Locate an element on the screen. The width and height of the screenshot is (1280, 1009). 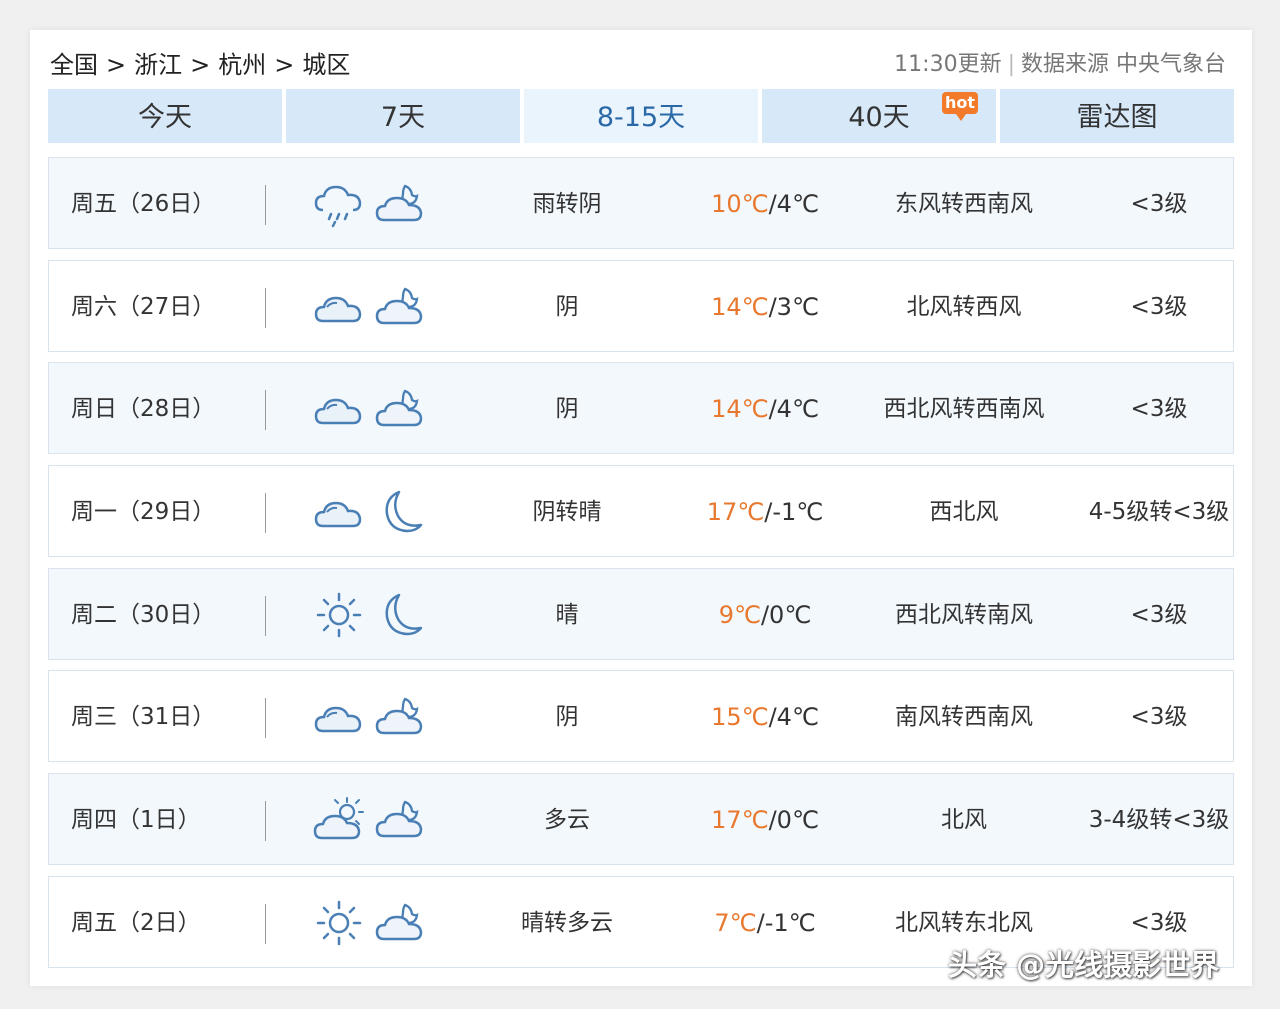
weather-description: 阴转晴 is located at coordinates (567, 512).